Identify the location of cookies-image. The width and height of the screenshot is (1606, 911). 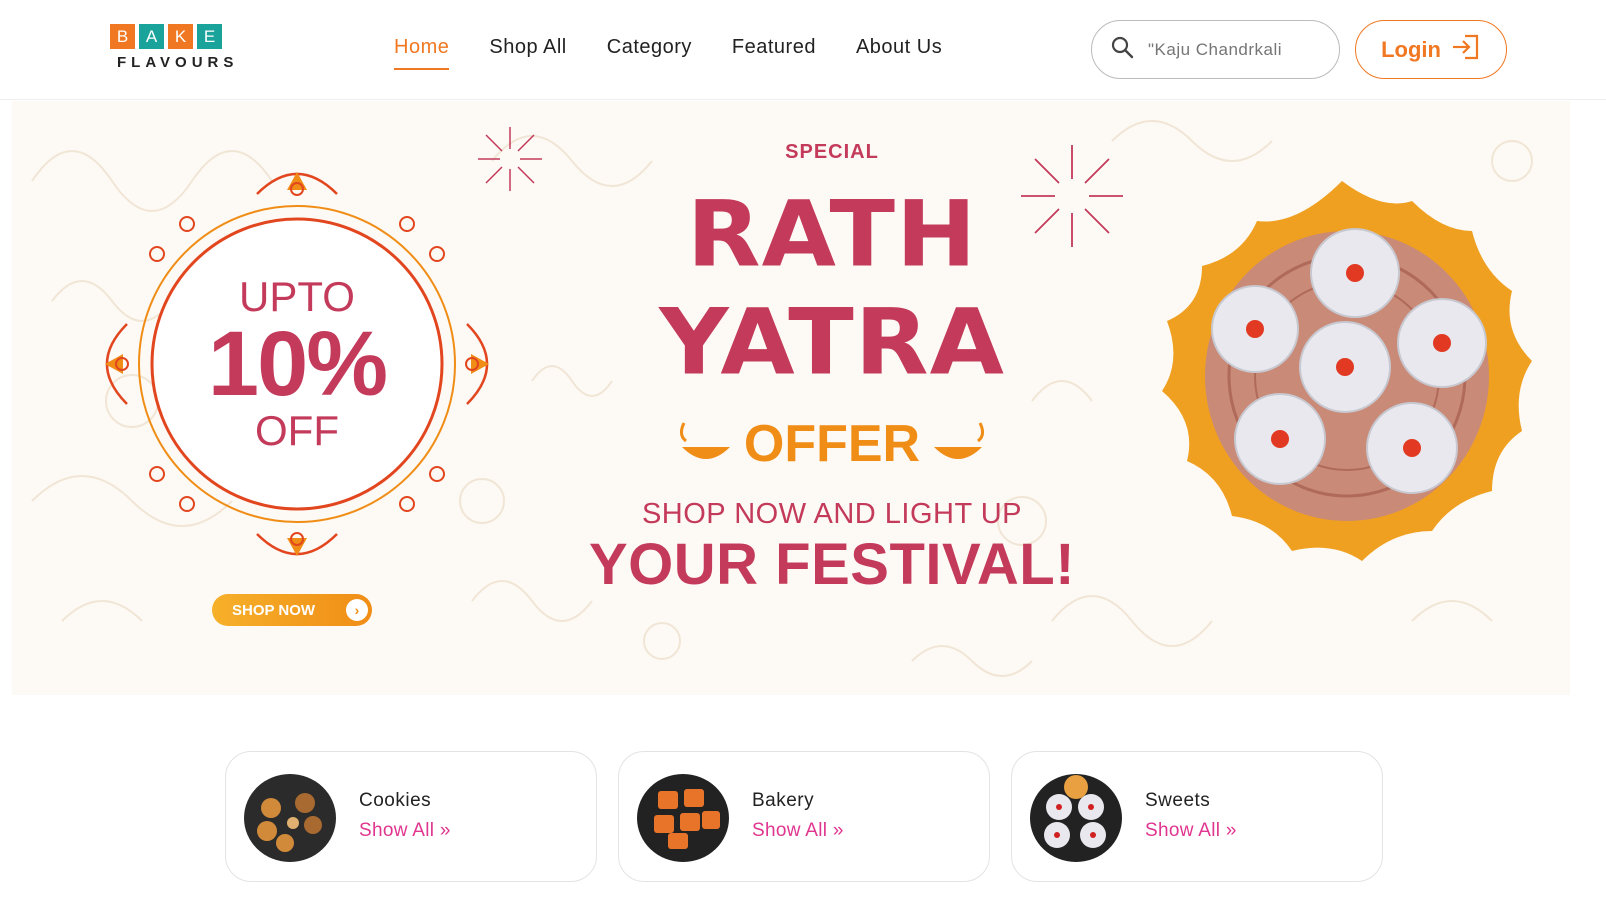
(290, 818).